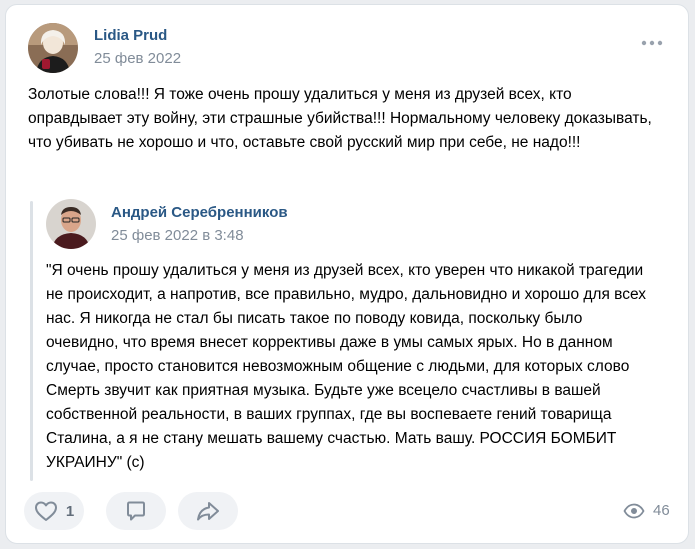 The image size is (695, 549). Describe the element at coordinates (130, 35) in the screenshot. I see `author-name: Lidia Prud` at that location.